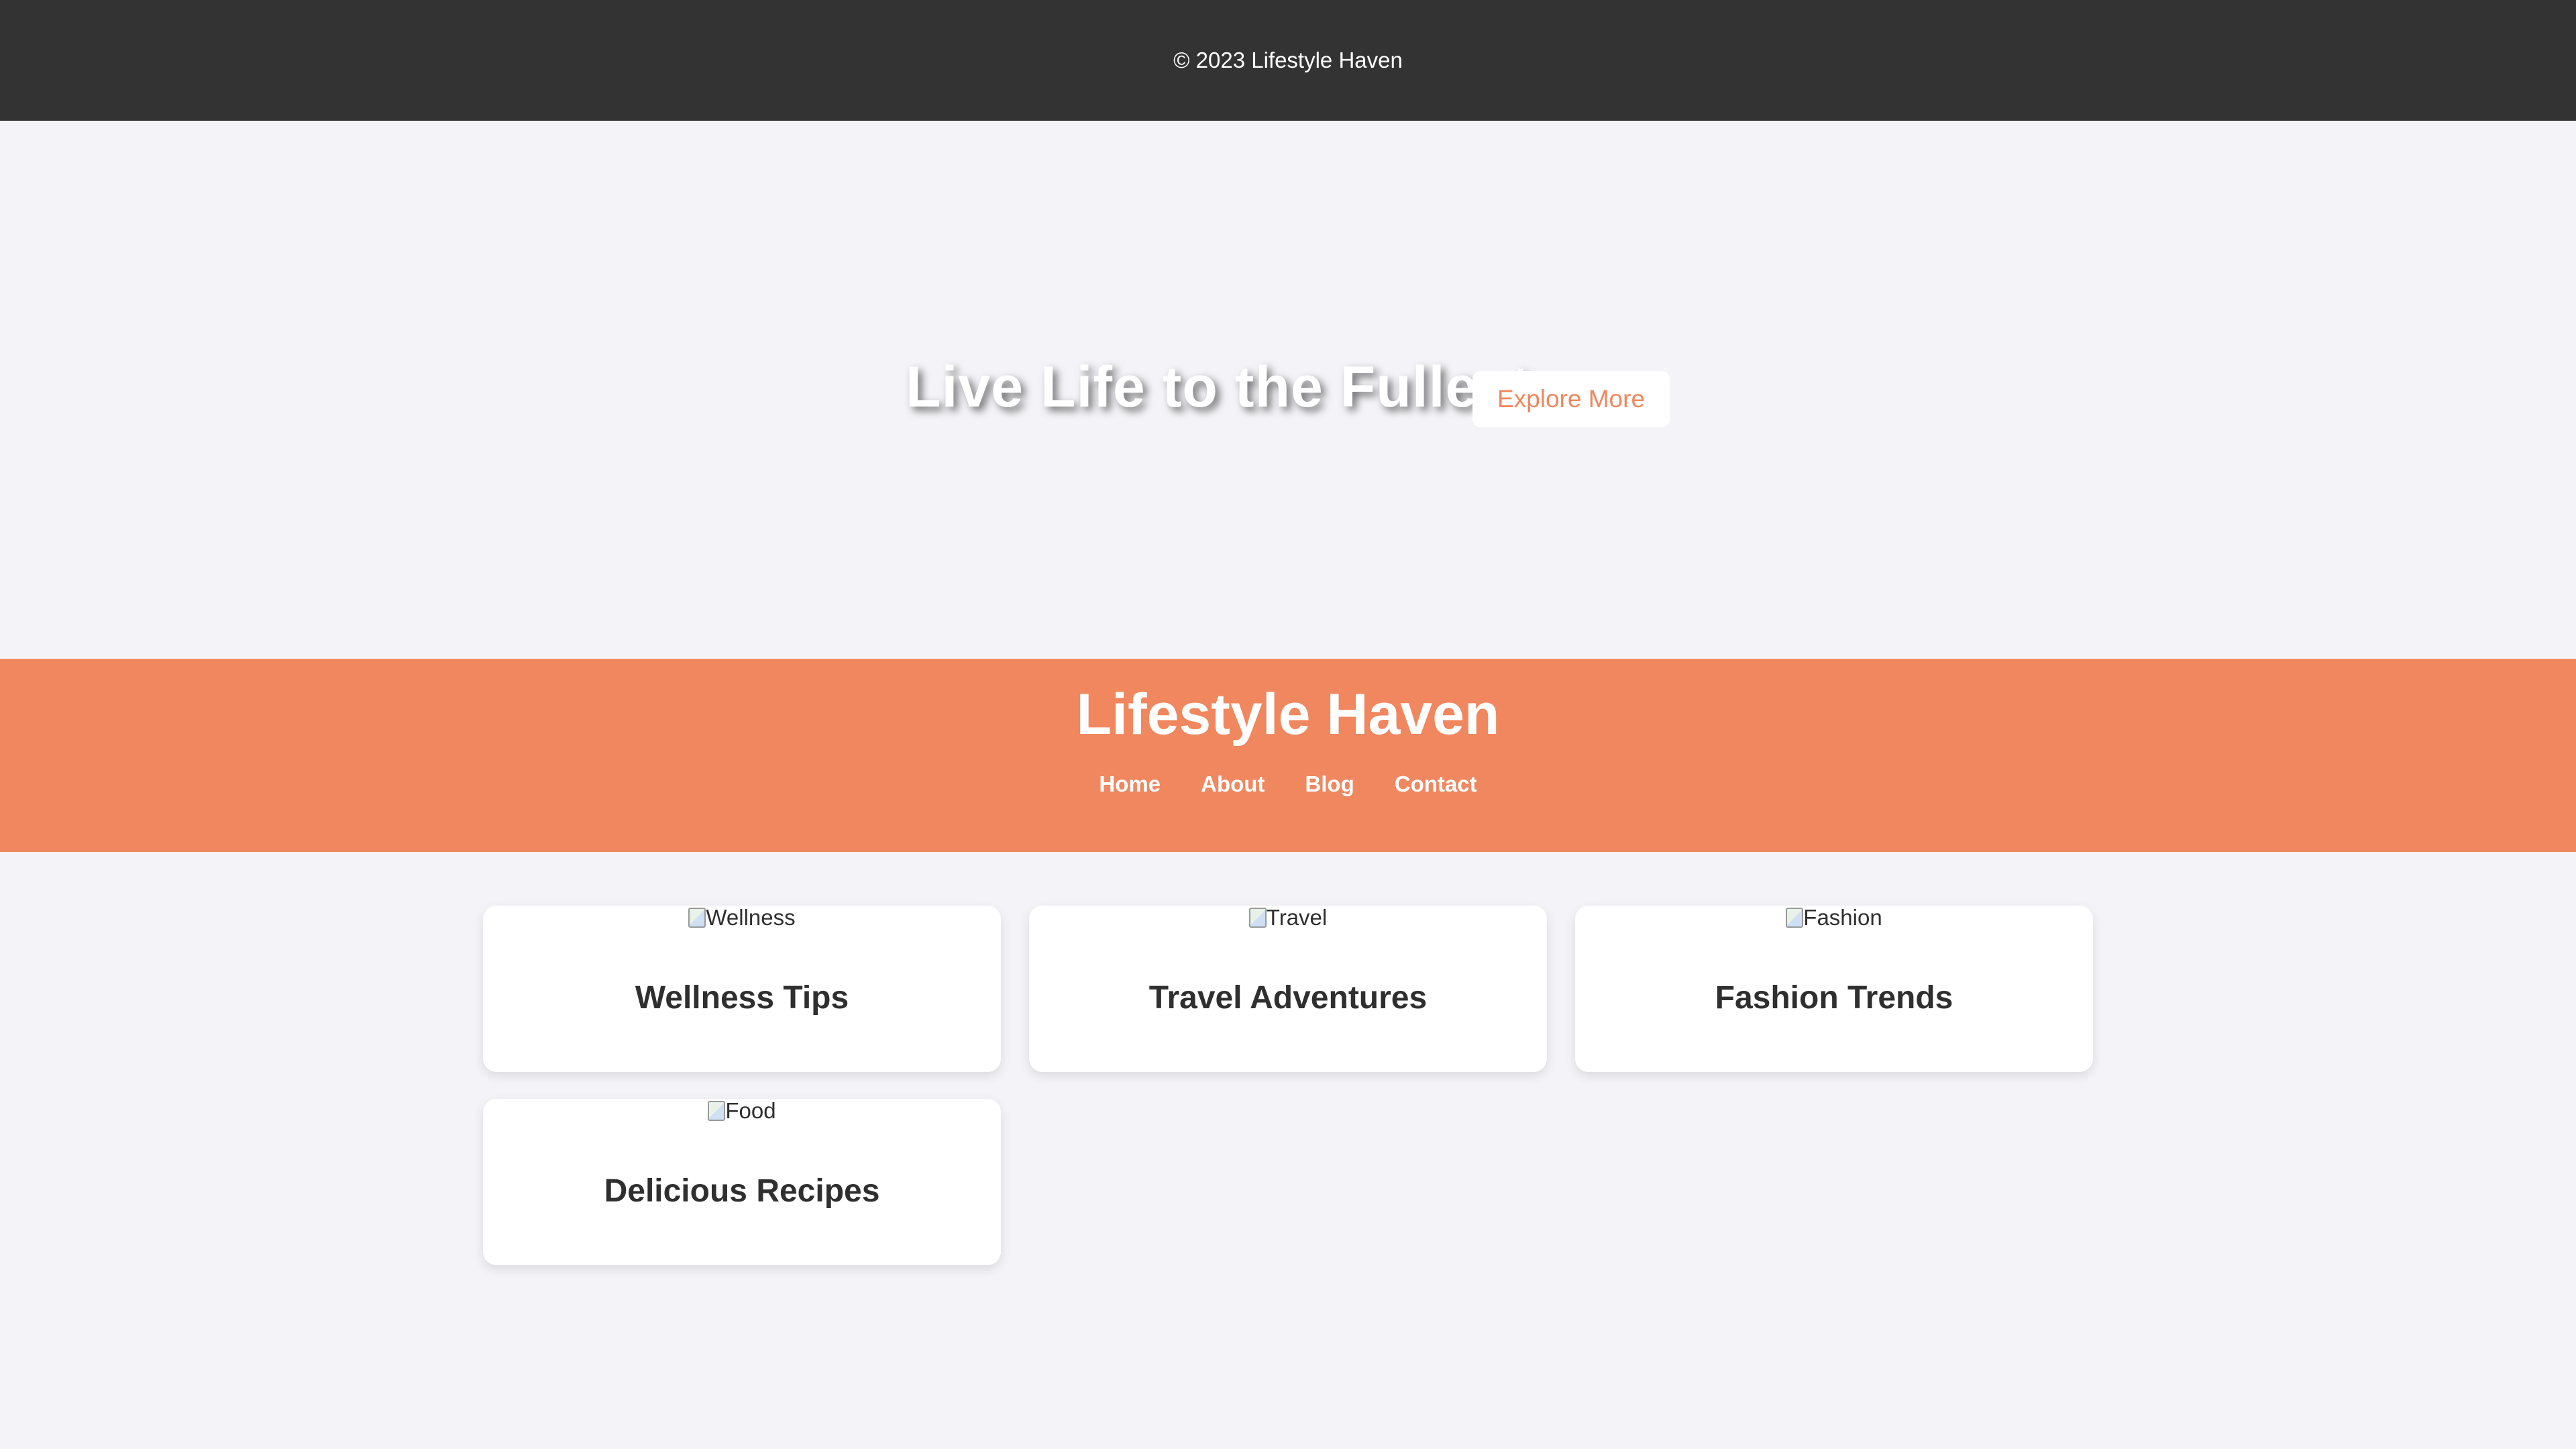 Image resolution: width=2576 pixels, height=1449 pixels. Describe the element at coordinates (1233, 784) in the screenshot. I see `nav-link-about: About` at that location.